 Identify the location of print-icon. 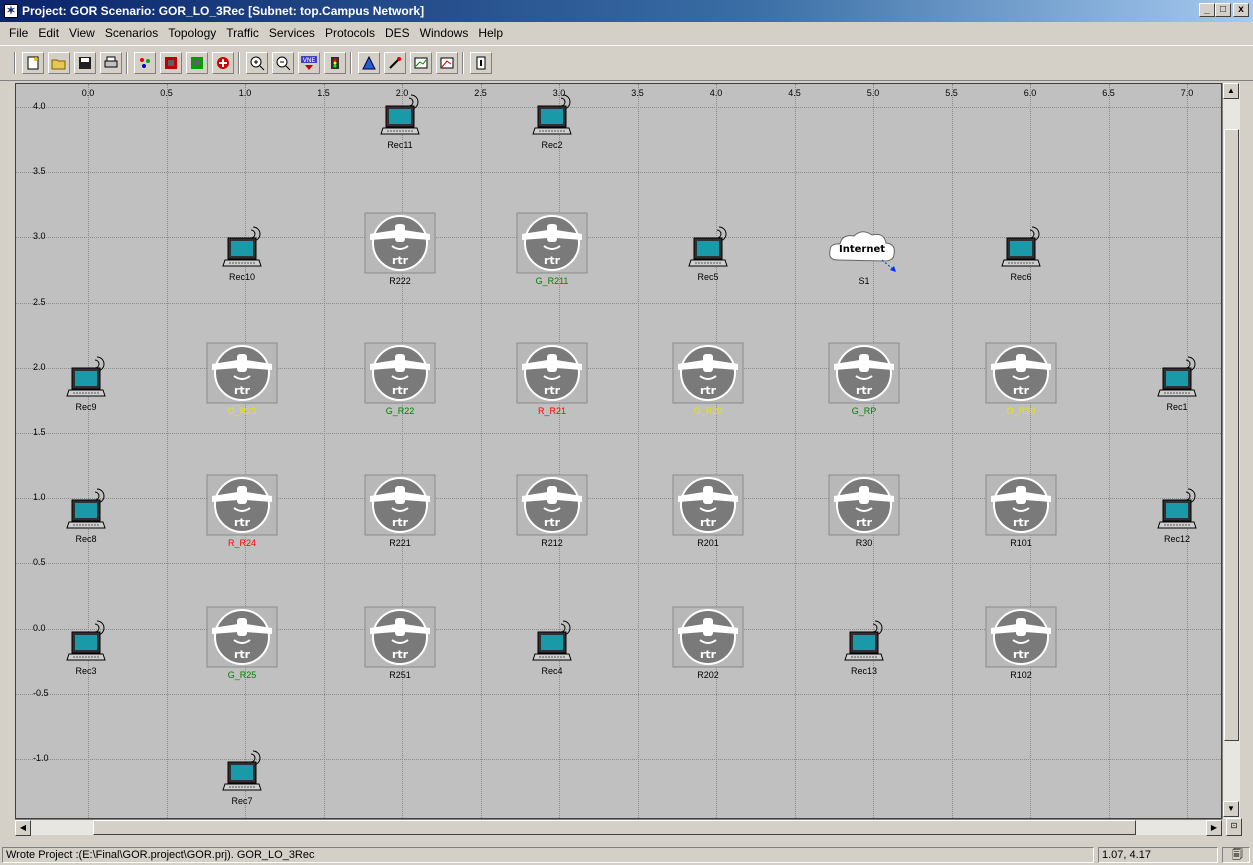
(111, 63).